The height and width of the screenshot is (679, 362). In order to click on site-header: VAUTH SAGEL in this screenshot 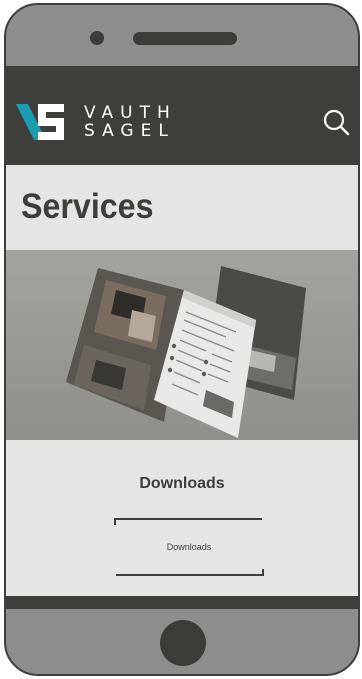, I will do `click(182, 121)`.